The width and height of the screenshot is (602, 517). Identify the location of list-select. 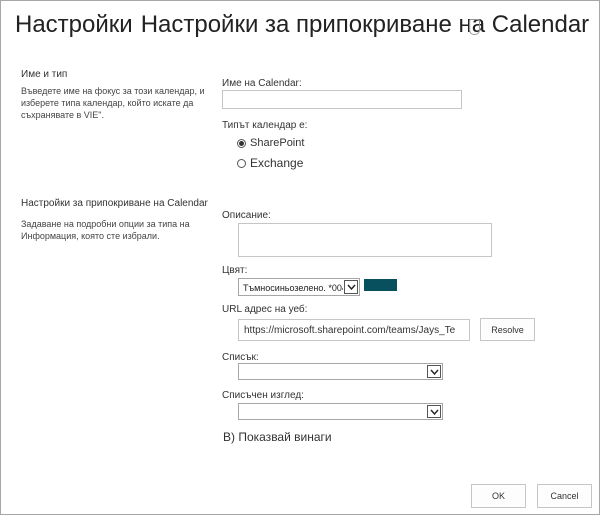
(340, 371).